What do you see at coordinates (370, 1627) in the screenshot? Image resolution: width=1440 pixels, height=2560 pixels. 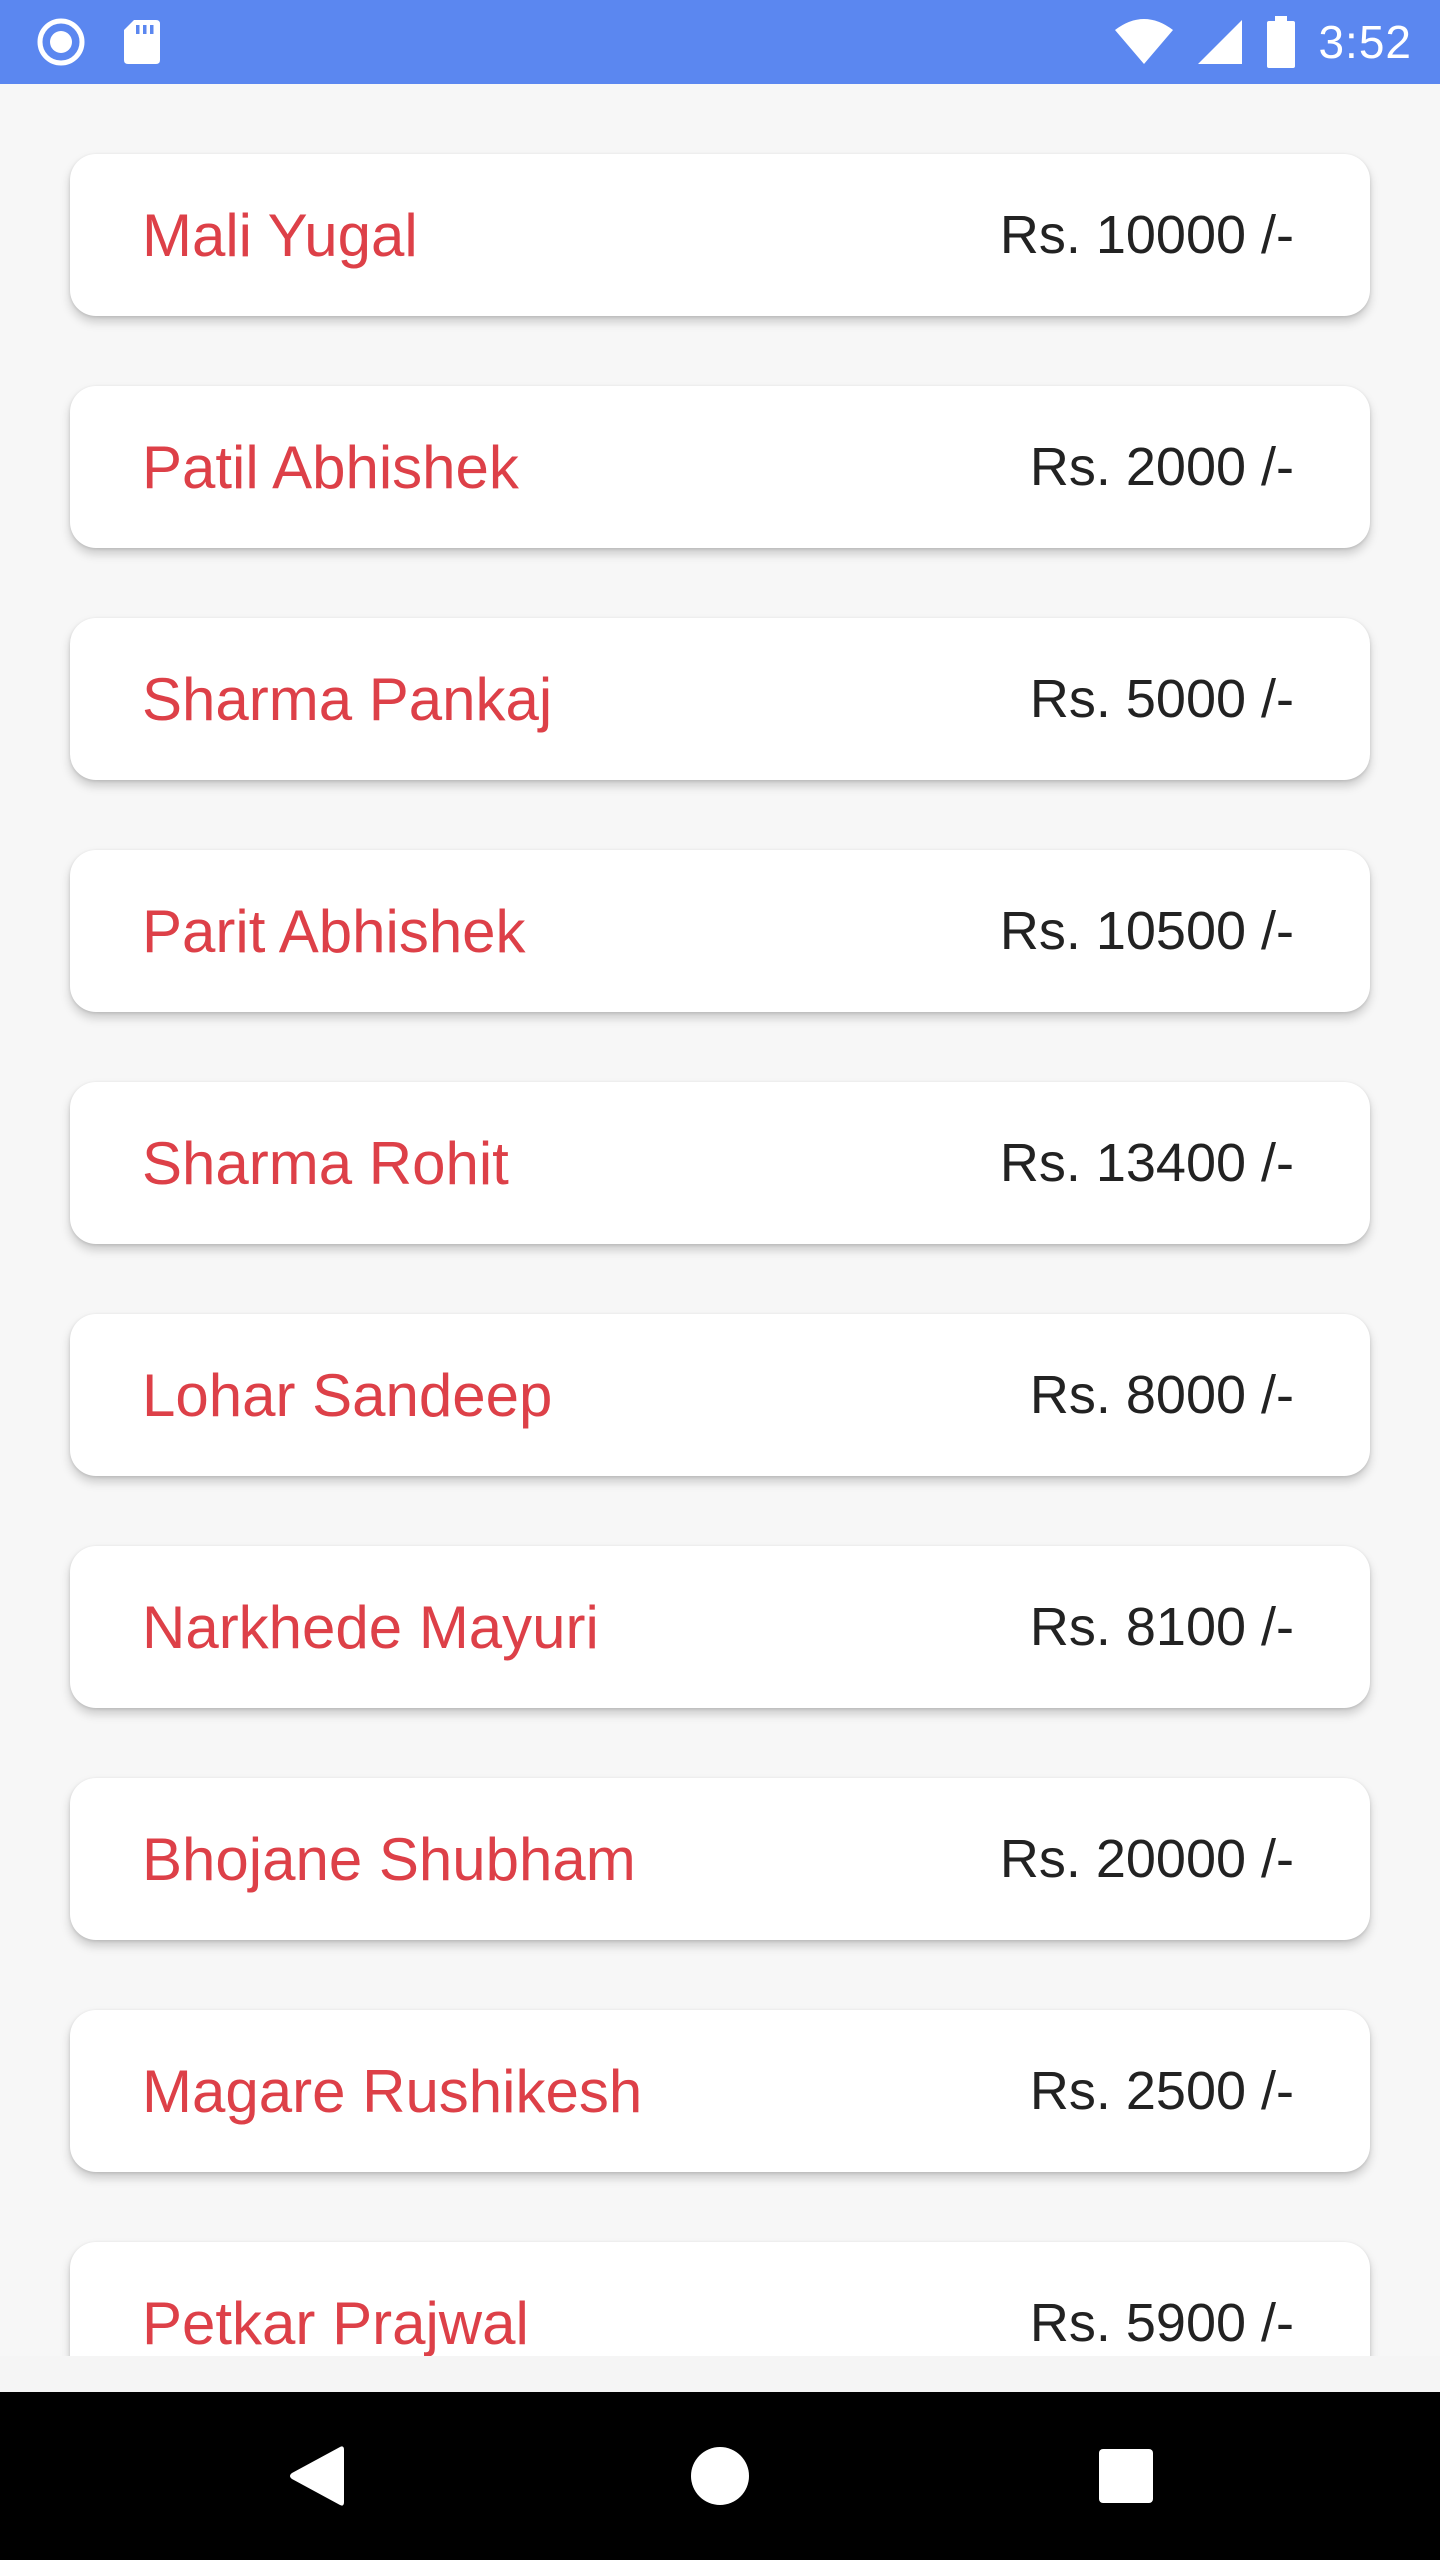 I see `entry-name: Narkhede Mayuri` at bounding box center [370, 1627].